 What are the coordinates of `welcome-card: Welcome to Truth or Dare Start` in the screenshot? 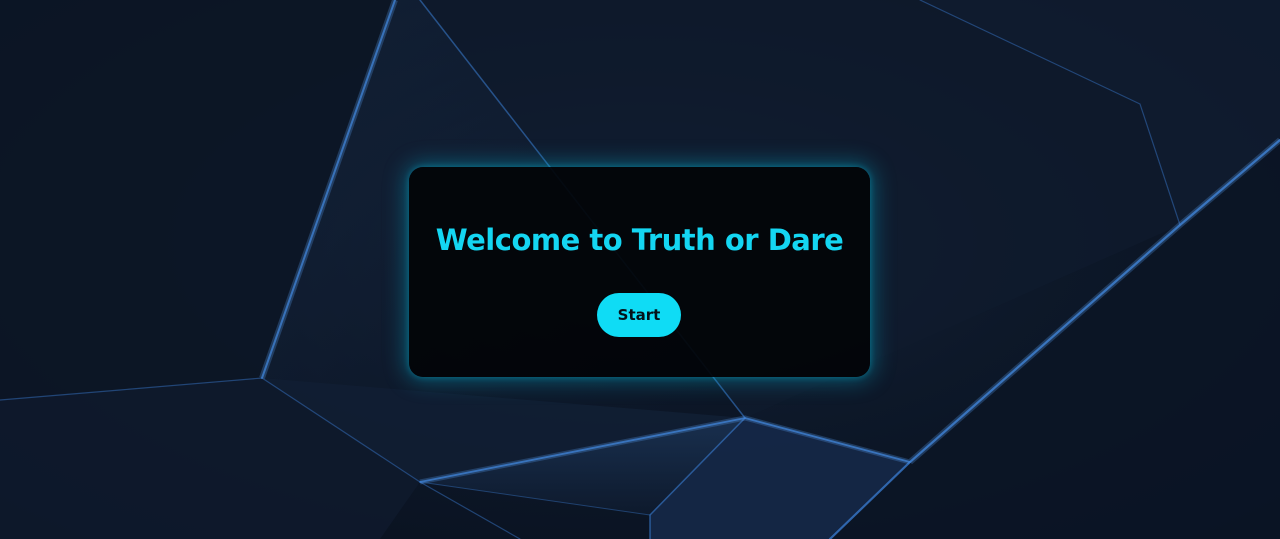 It's located at (639, 272).